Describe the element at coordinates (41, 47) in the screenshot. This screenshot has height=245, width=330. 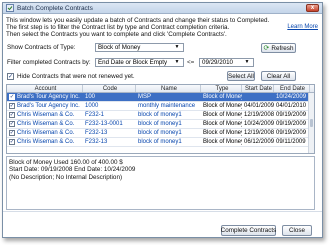
I see `type-filter-label: Show Contracts of Type:` at that location.